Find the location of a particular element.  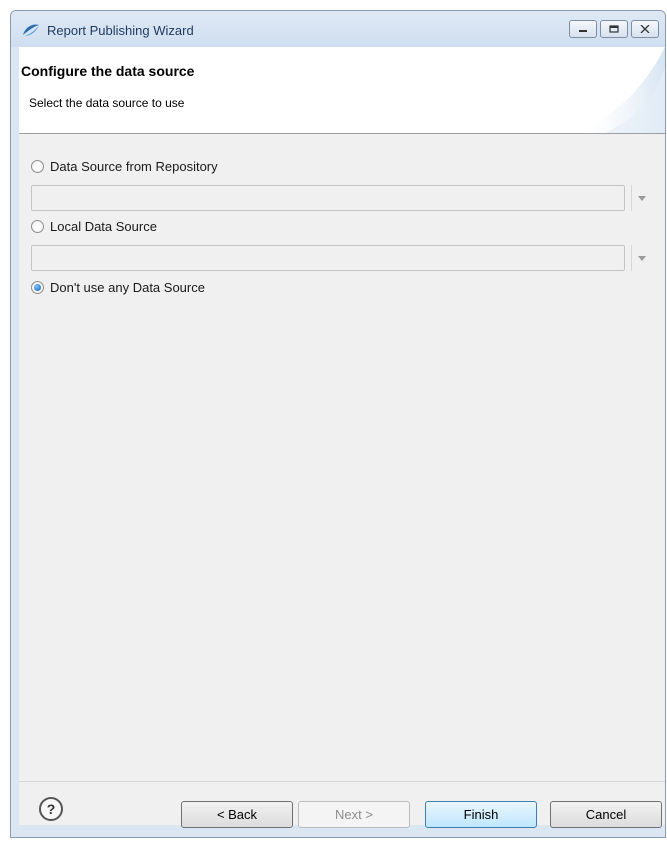

repository-radio-label: Data Source from Repository is located at coordinates (134, 166).